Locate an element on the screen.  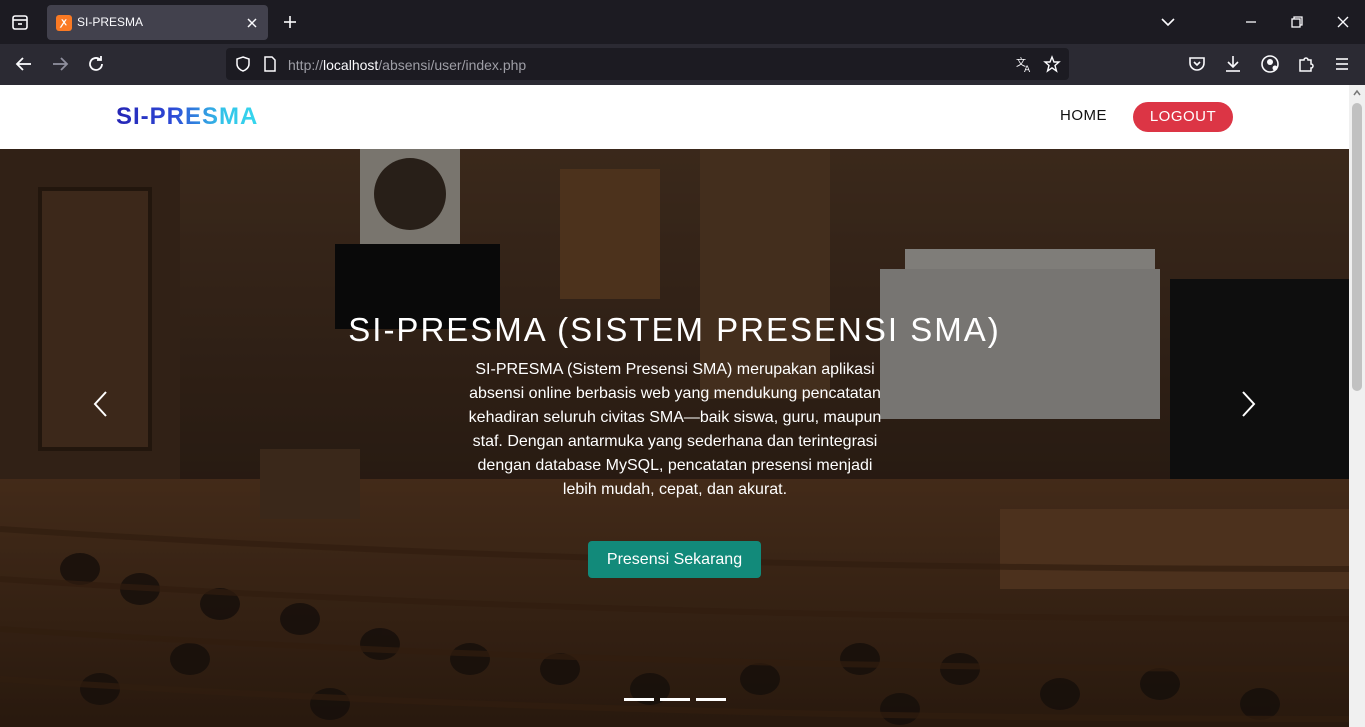
list-all-tabs-icon is located at coordinates (1168, 22).